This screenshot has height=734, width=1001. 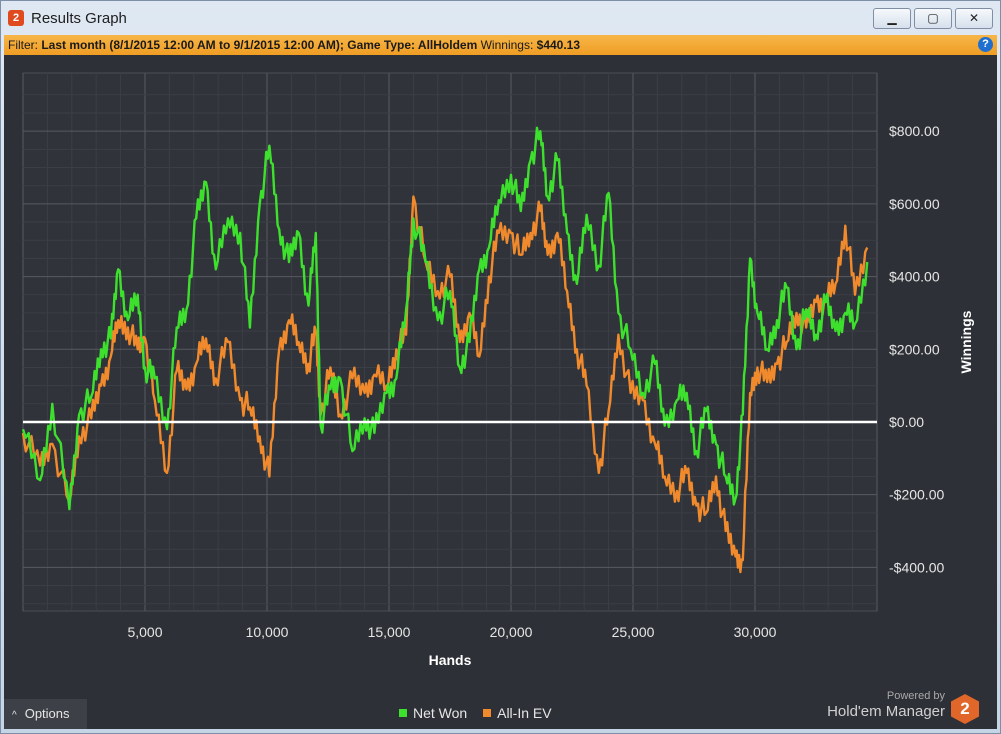 I want to click on legend-item-all-in-ev: All-In EV, so click(x=517, y=713).